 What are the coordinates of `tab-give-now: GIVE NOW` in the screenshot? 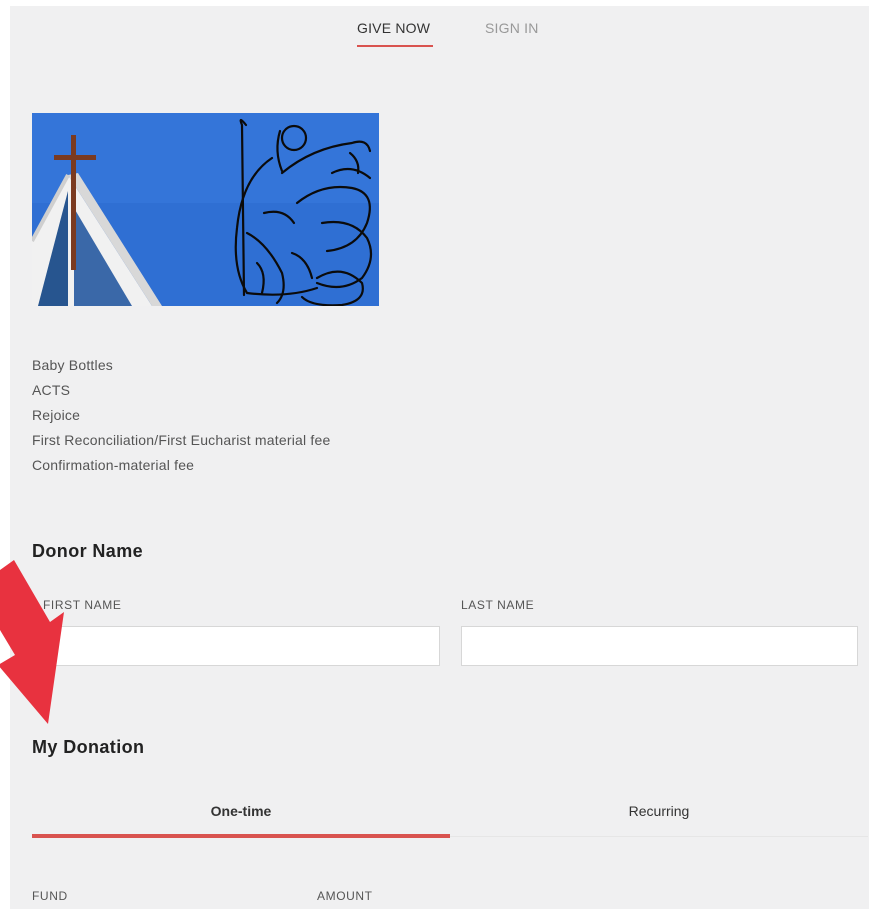 It's located at (393, 28).